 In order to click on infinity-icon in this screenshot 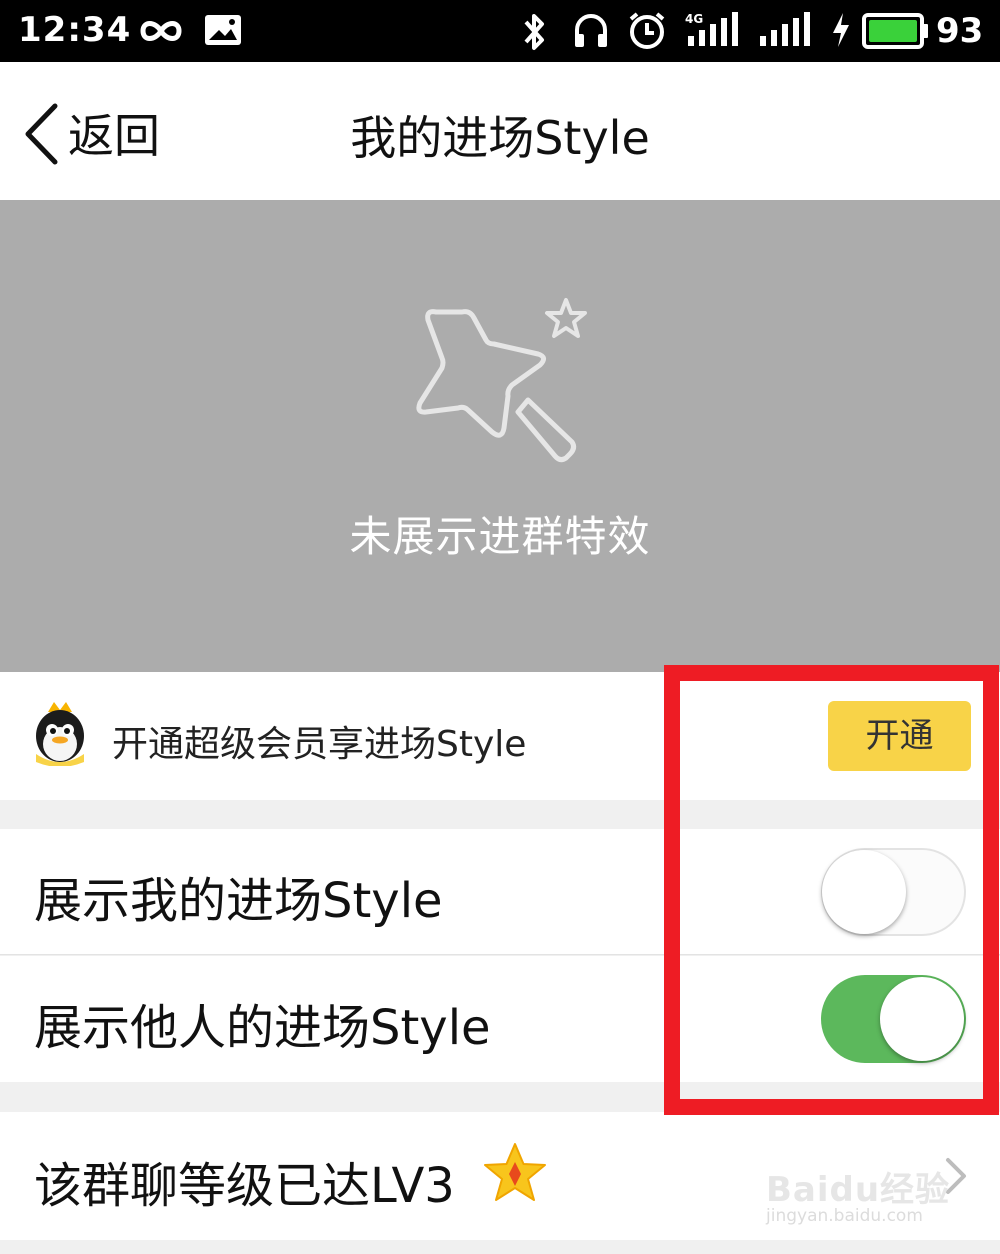, I will do `click(161, 31)`.